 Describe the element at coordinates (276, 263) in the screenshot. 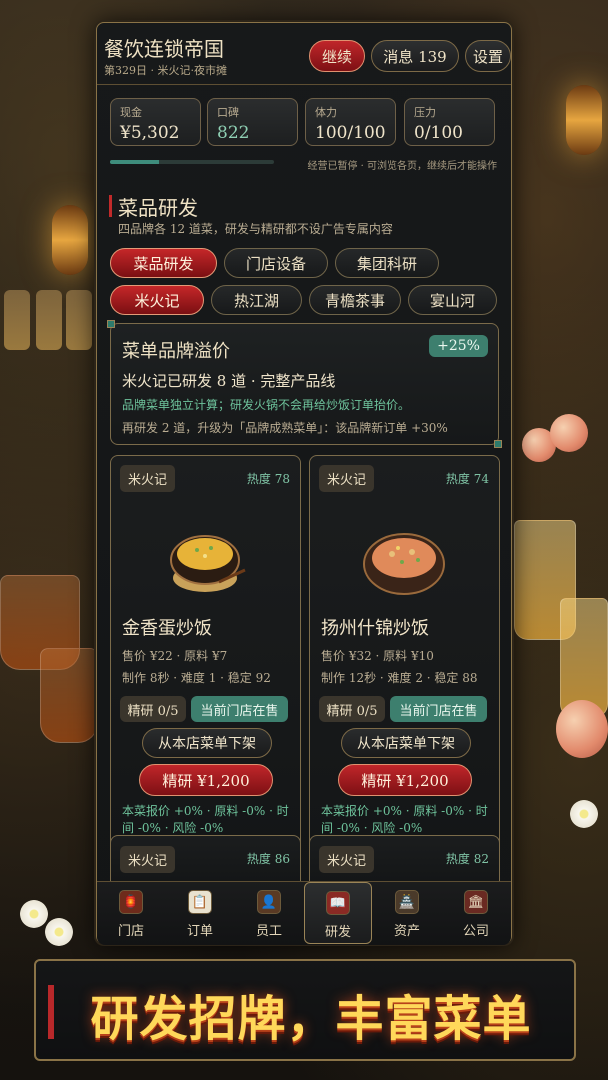

I see `tab-store-equipment: 门店设备` at that location.